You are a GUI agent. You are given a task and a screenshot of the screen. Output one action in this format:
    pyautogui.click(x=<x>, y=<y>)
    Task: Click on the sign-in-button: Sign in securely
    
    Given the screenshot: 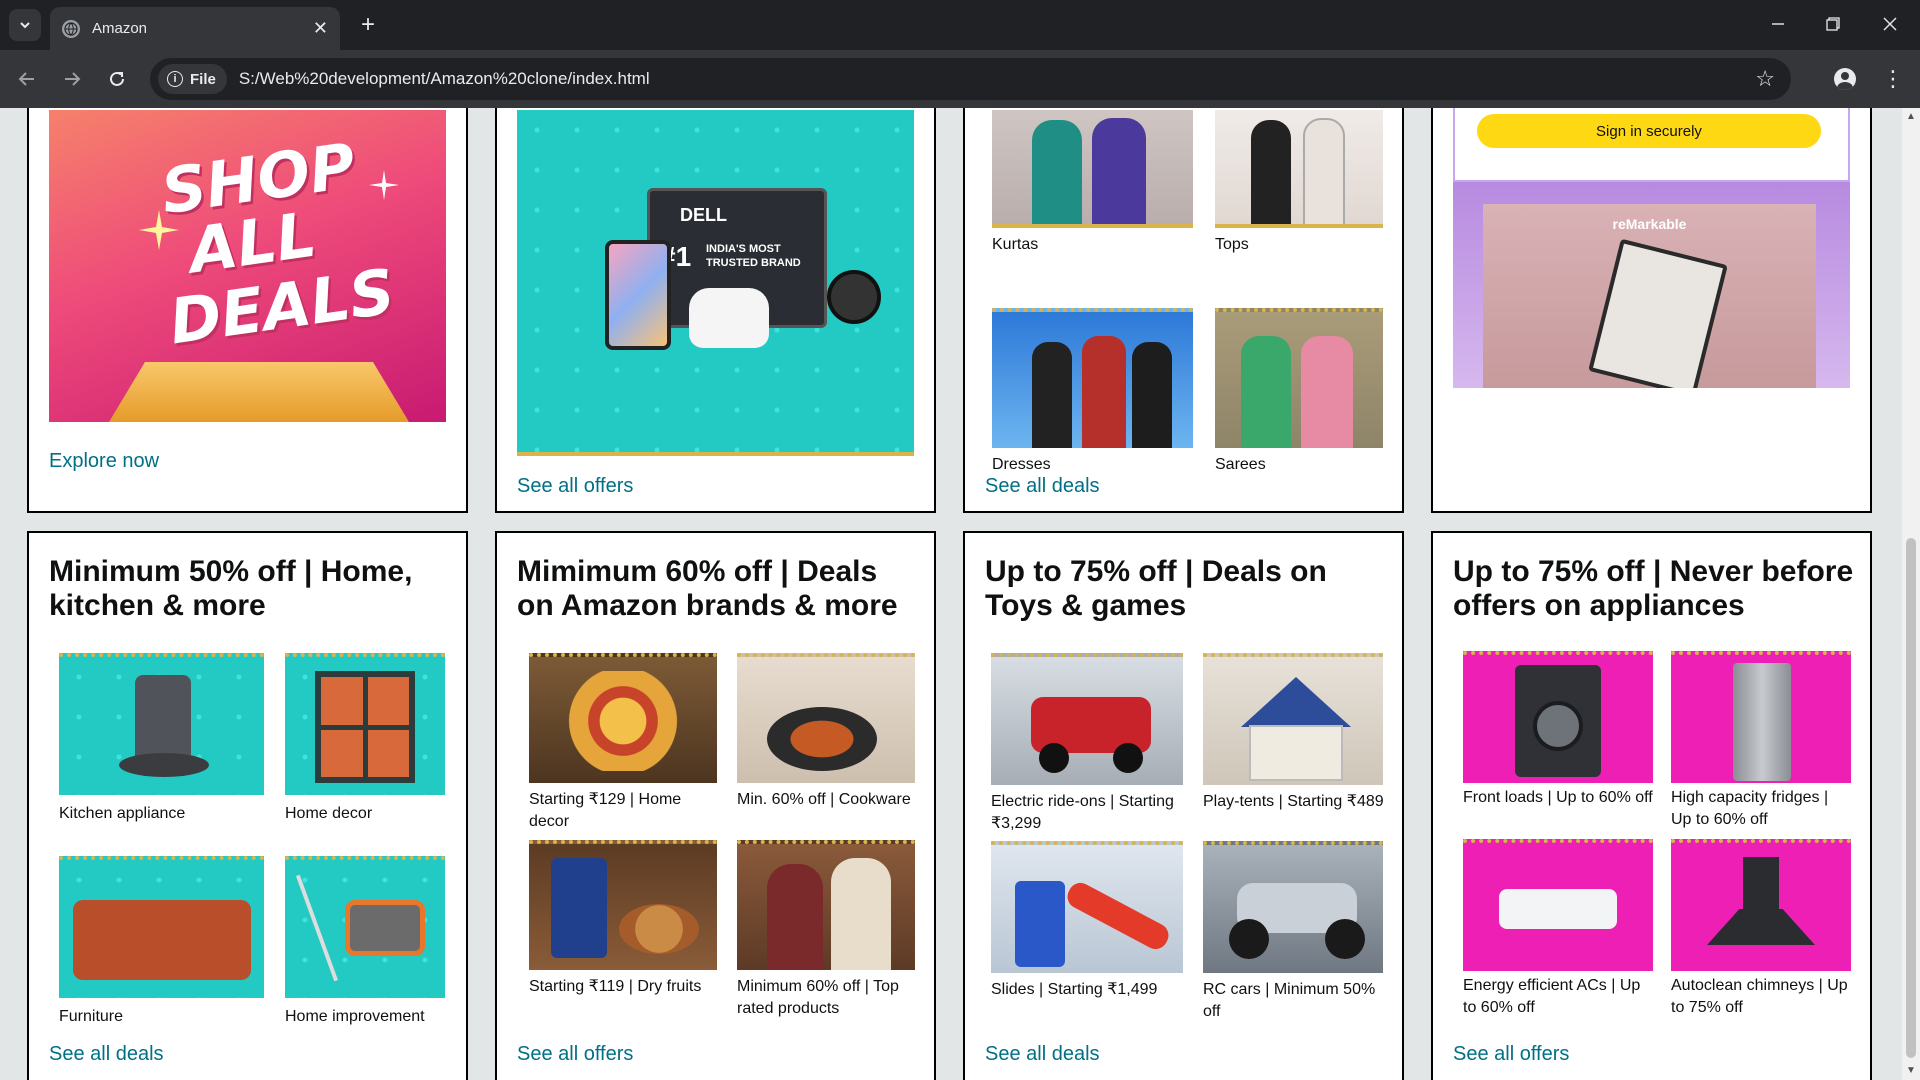 What is the action you would take?
    pyautogui.click(x=1649, y=131)
    